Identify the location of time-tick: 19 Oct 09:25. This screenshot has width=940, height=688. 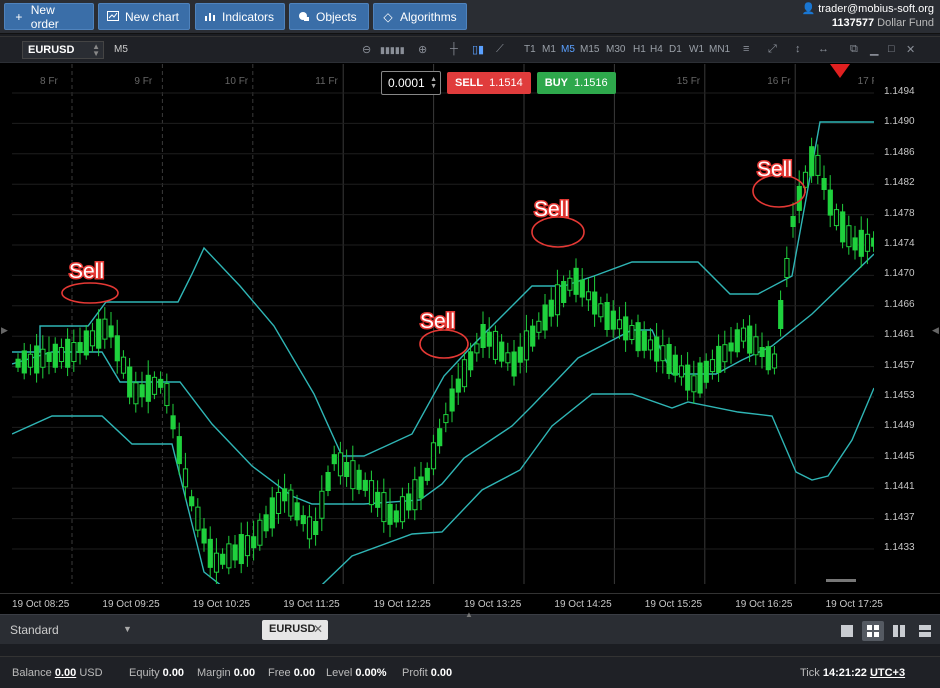
(131, 604).